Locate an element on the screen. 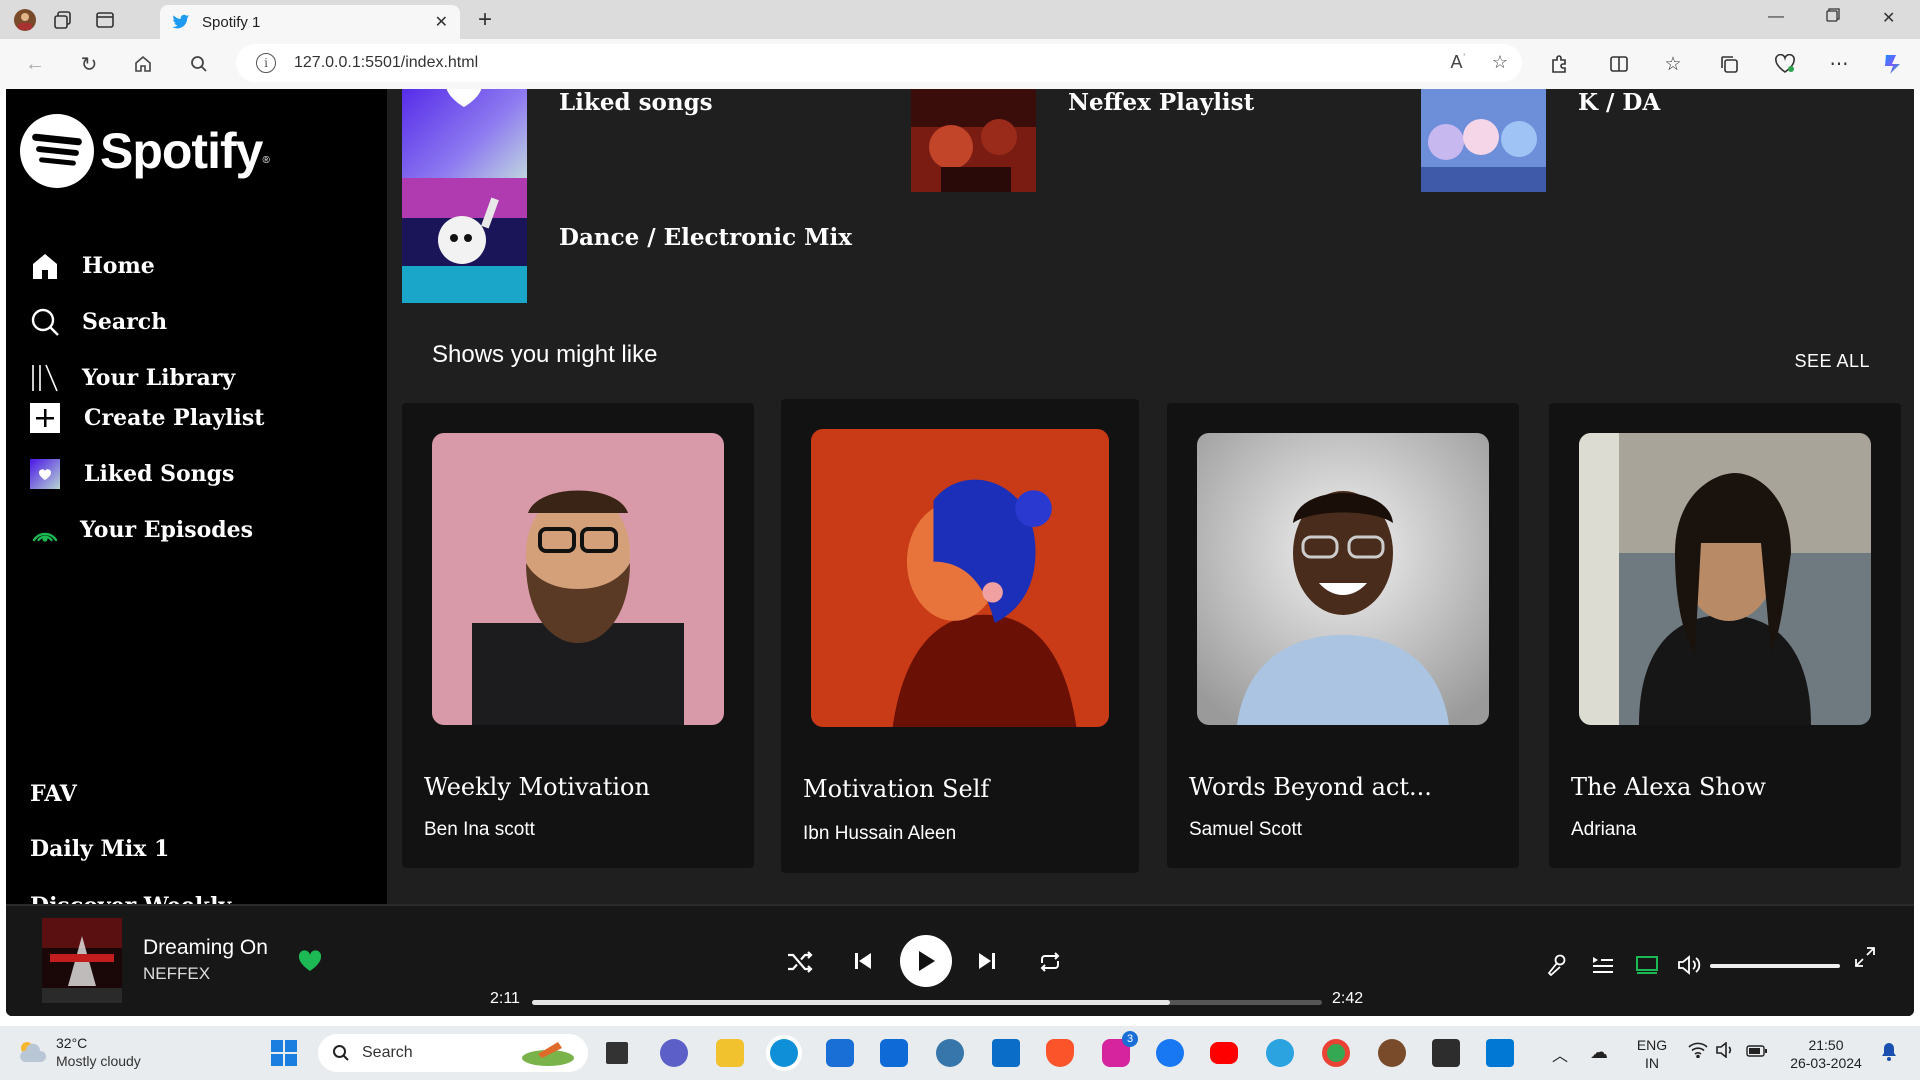 This screenshot has height=1080, width=1920. show-card-words-beyond: Words Beyond act... Samuel Scott is located at coordinates (1343, 635).